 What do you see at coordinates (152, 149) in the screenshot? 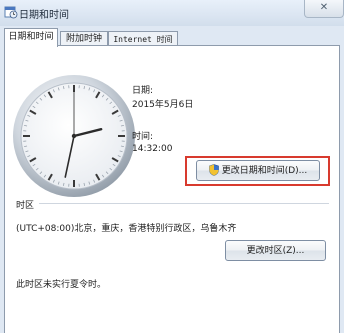
I see `time-value: 14:32:00` at bounding box center [152, 149].